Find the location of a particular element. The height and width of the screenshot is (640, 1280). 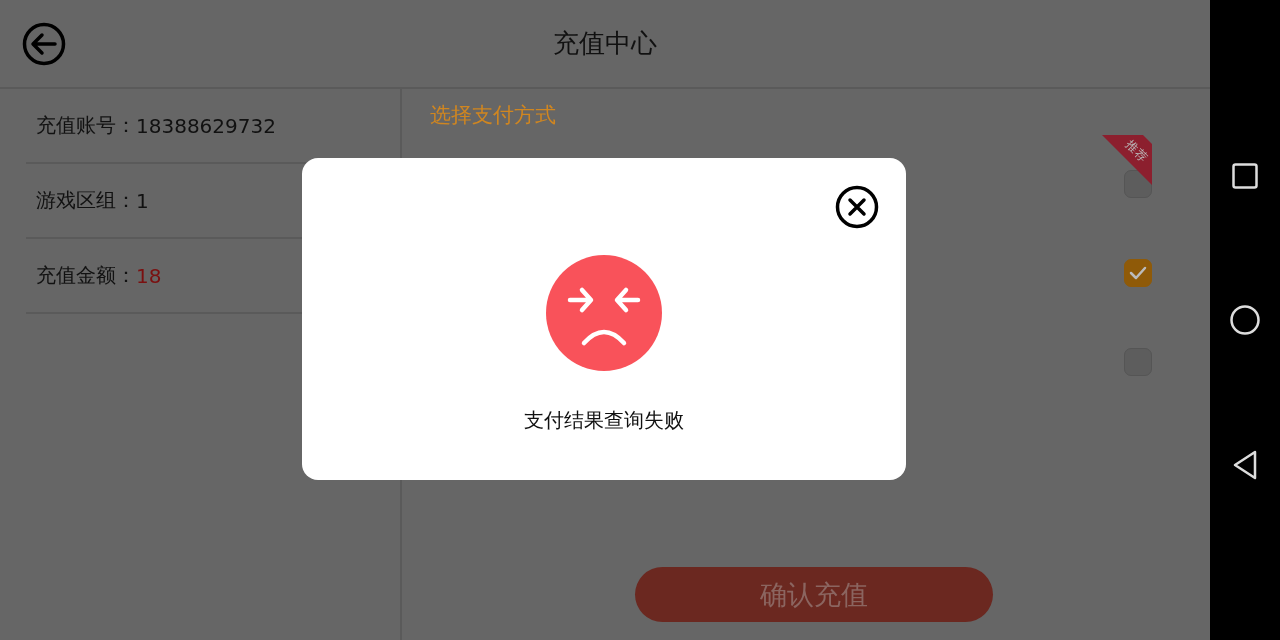

info-label: 游戏区组： is located at coordinates (86, 200).